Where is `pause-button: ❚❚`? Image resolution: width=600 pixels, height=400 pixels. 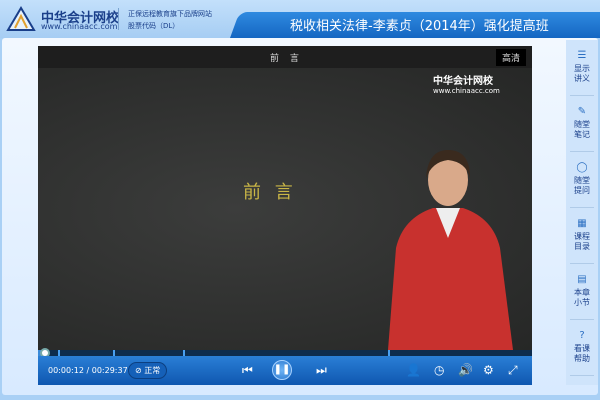 pause-button: ❚❚ is located at coordinates (282, 370).